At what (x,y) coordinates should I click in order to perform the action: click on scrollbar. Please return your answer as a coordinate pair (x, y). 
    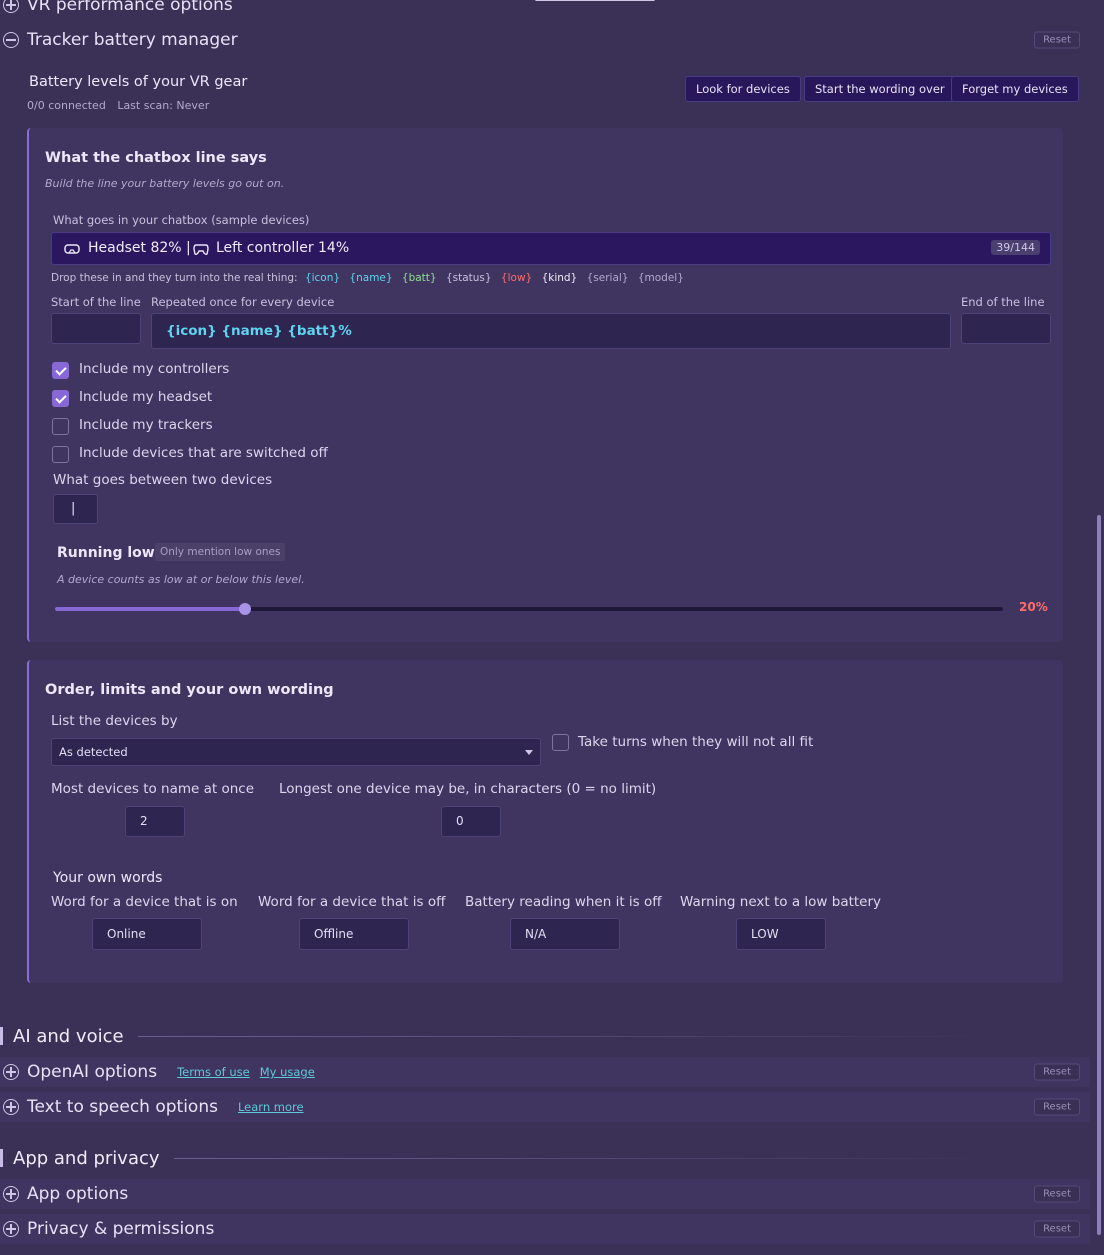
    Looking at the image, I should click on (1099, 875).